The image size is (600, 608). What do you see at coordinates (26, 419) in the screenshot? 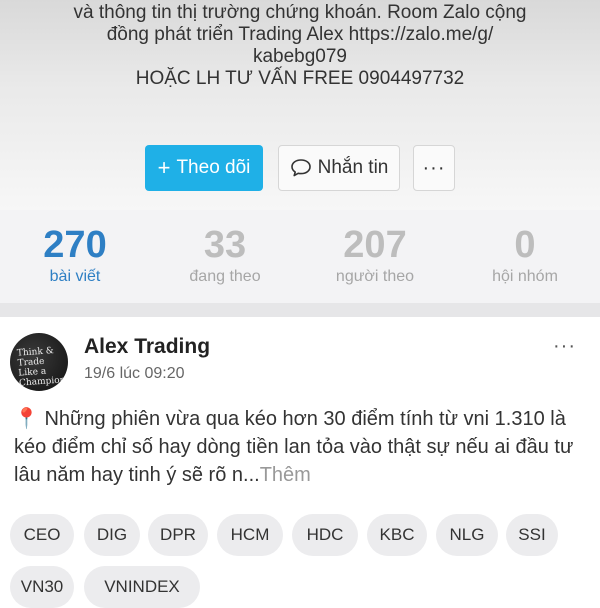
I see `pin-icon: 📍` at bounding box center [26, 419].